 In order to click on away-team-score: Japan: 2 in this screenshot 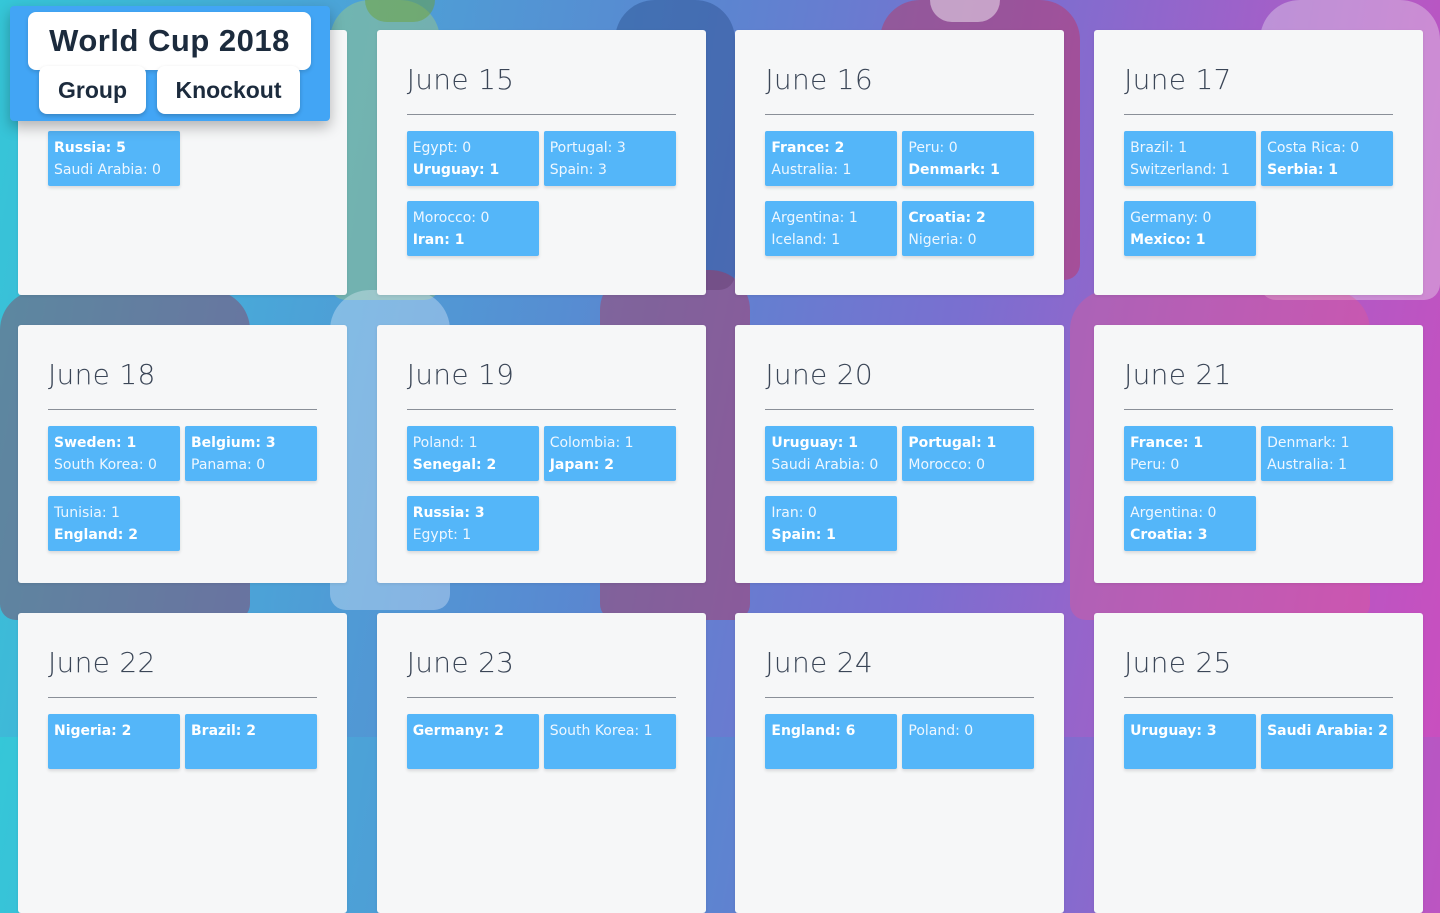, I will do `click(581, 465)`.